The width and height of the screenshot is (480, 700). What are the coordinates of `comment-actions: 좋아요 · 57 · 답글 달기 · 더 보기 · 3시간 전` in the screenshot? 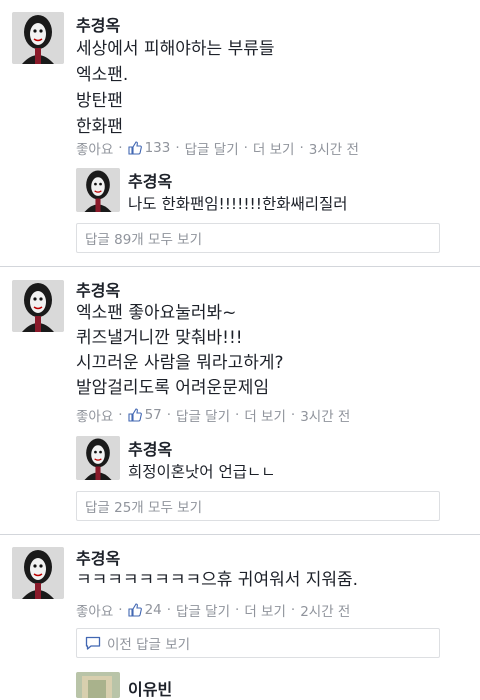 It's located at (213, 415).